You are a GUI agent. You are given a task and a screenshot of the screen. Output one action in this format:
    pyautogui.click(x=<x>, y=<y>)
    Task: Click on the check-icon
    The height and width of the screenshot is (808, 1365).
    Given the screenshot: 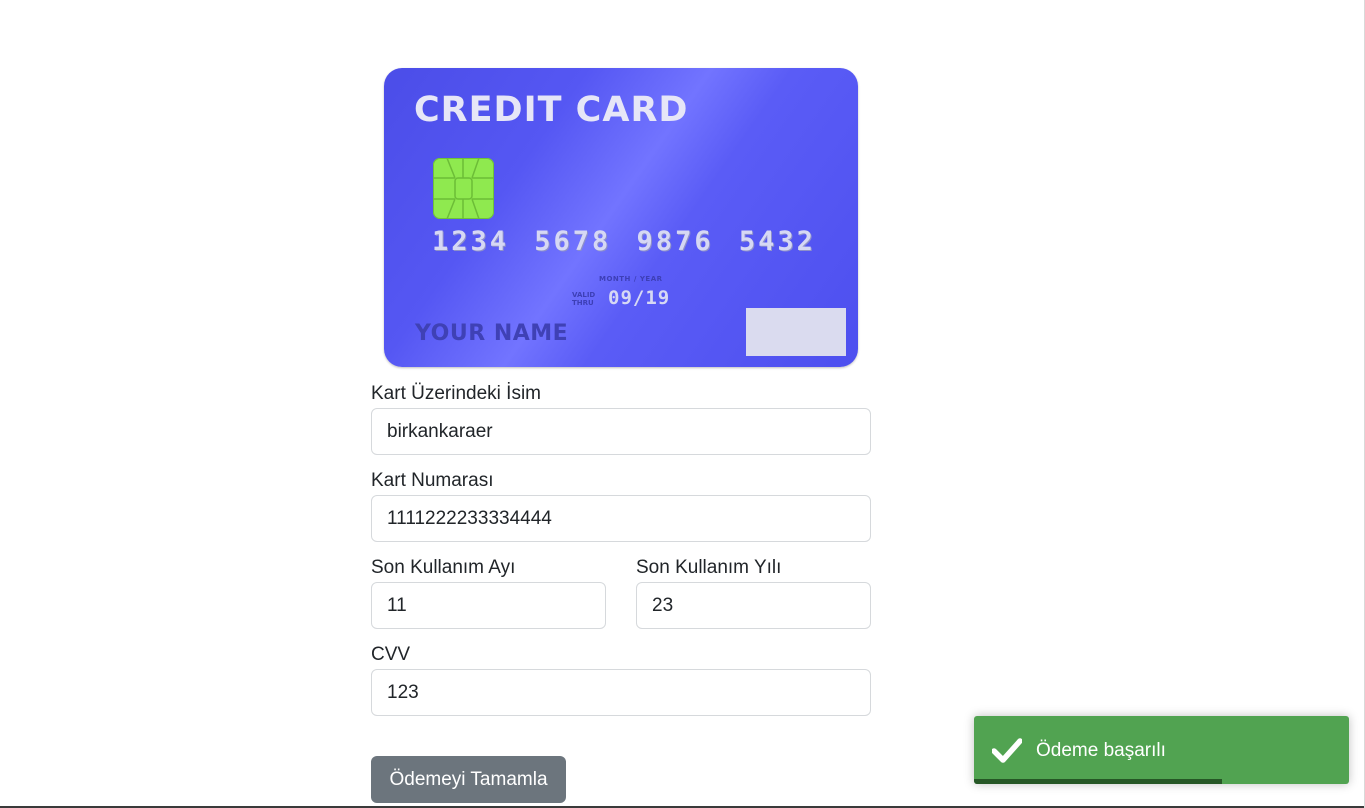 What is the action you would take?
    pyautogui.click(x=1007, y=752)
    